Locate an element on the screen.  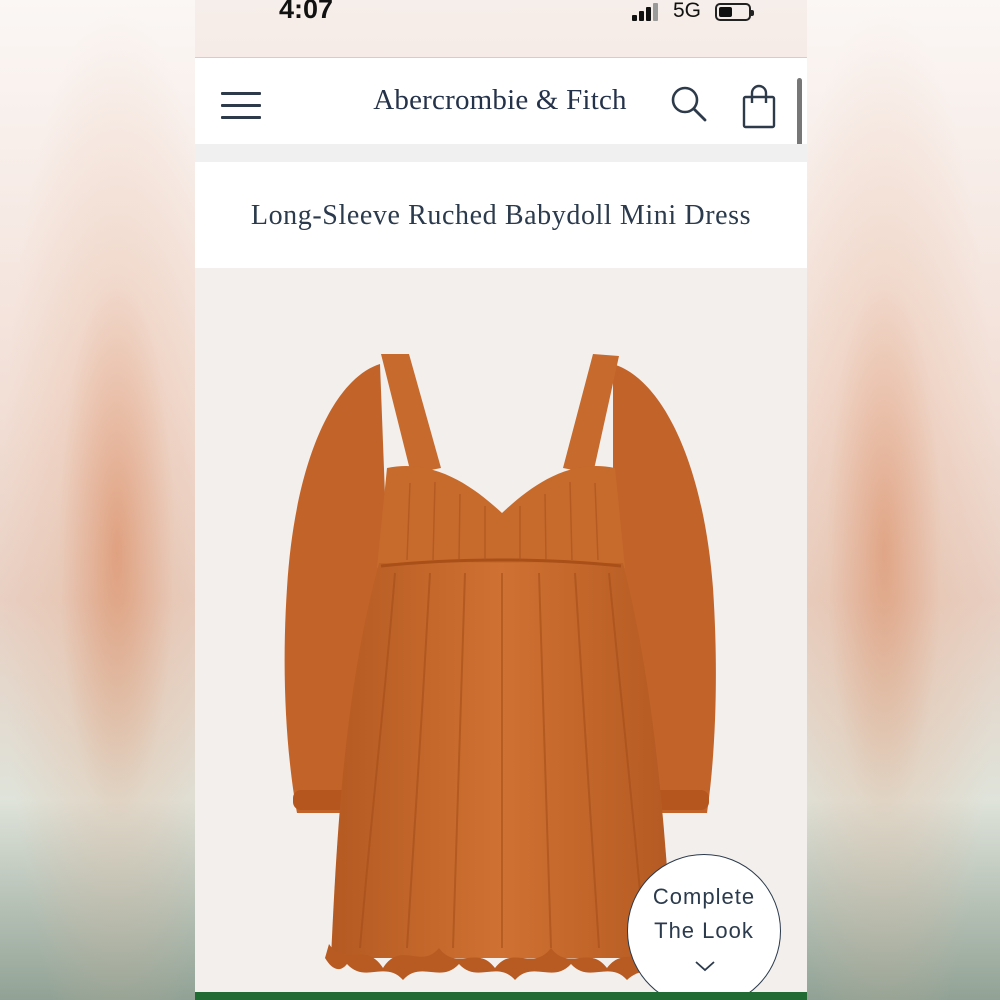
product-title-section: Long-Sleeve Ruched Babydoll Mini Dress is located at coordinates (501, 215).